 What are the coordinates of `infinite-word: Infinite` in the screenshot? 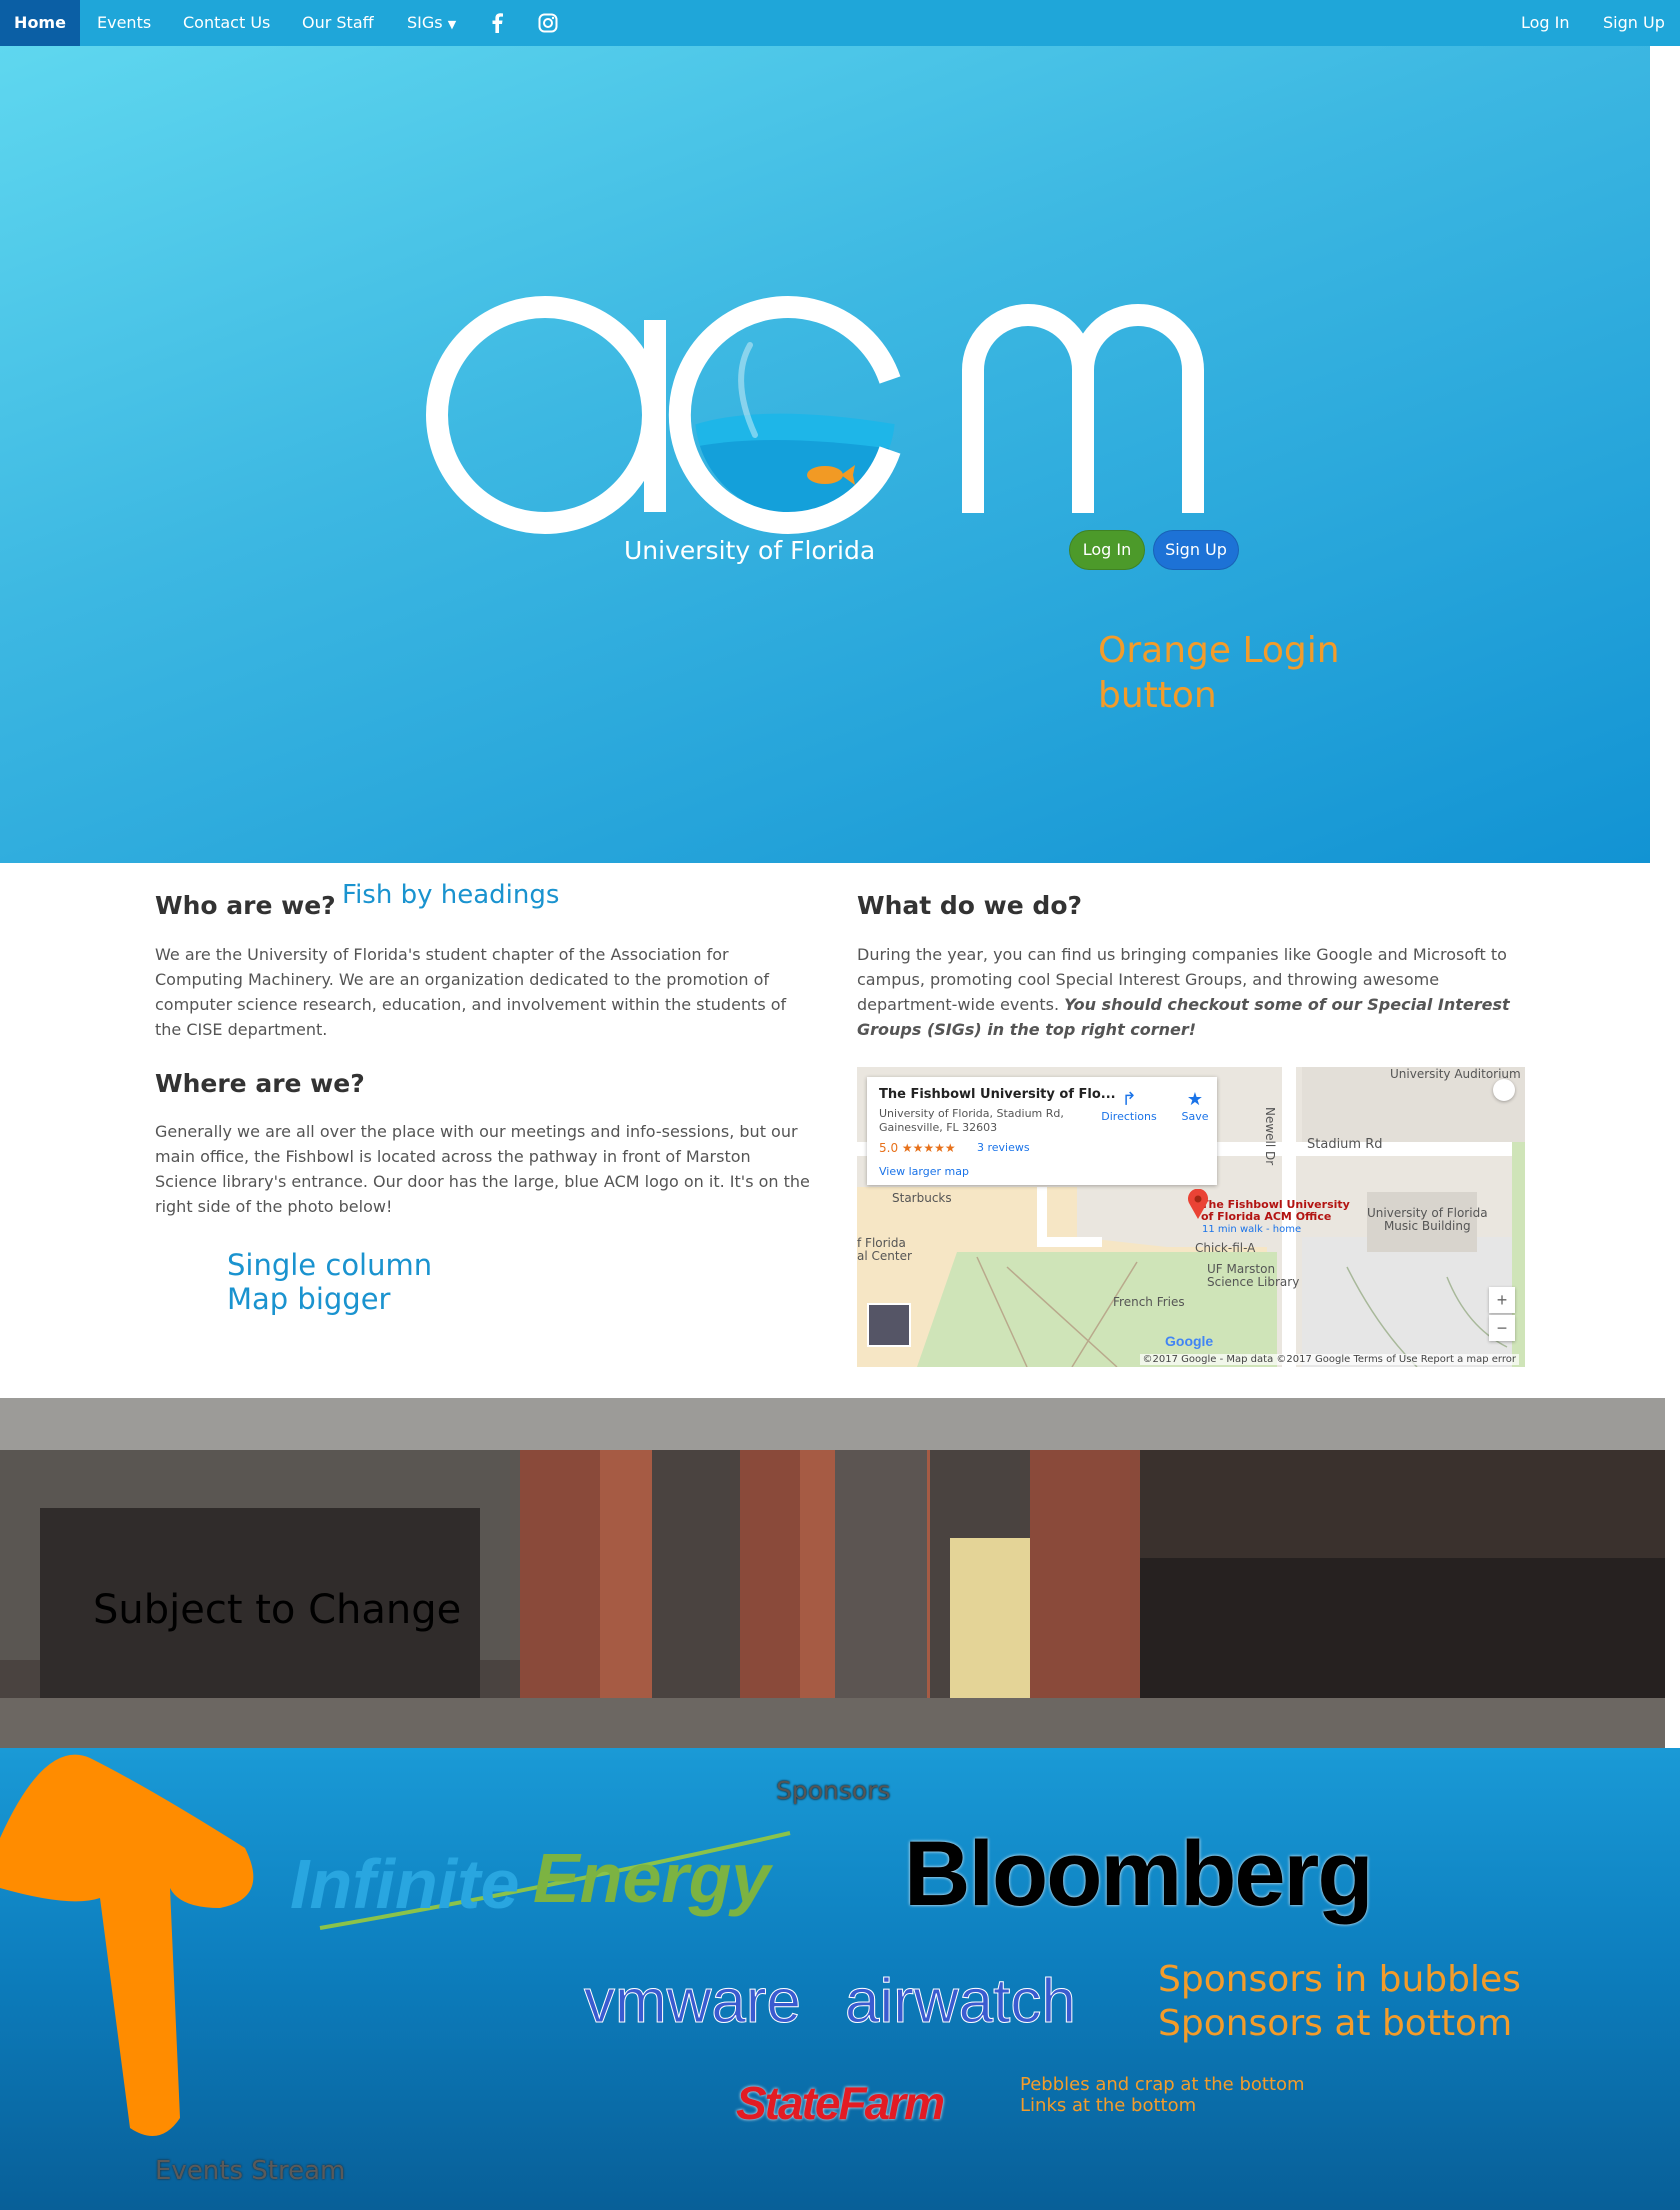 It's located at (404, 1884).